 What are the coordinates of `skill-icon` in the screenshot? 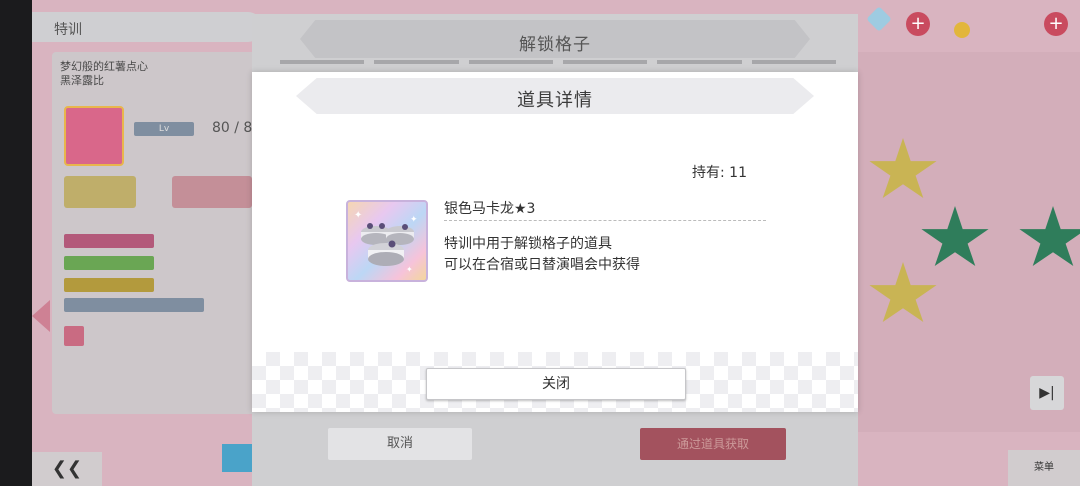 It's located at (74, 336).